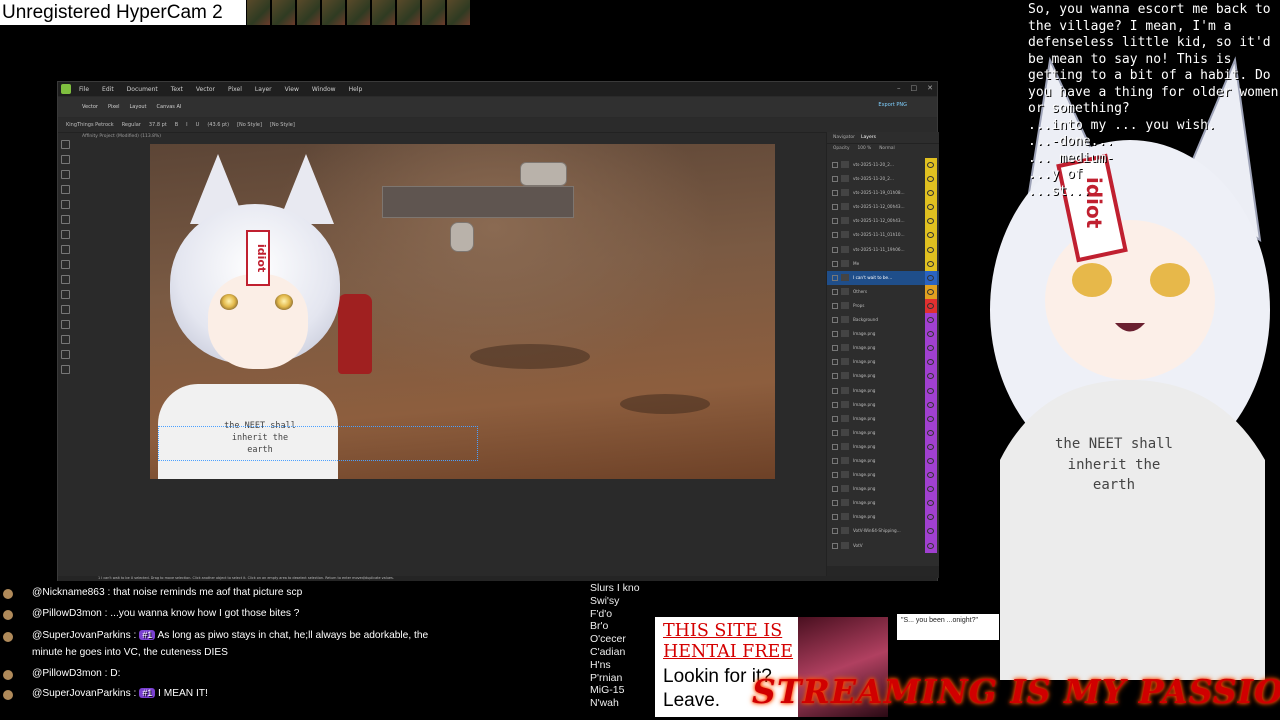 This screenshot has height=720, width=1280. What do you see at coordinates (177, 89) in the screenshot?
I see `menu-text: Text` at bounding box center [177, 89].